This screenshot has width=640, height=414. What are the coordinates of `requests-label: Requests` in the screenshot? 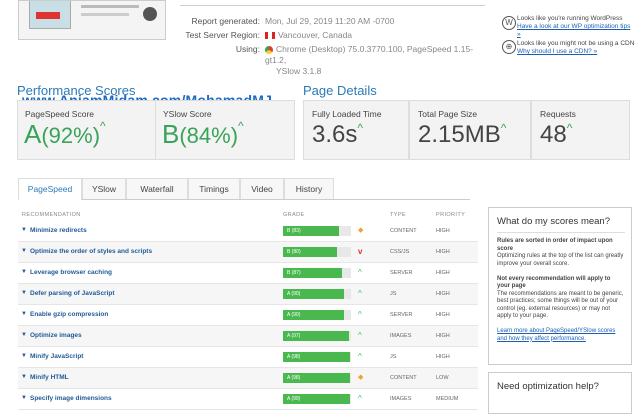 It's located at (558, 114).